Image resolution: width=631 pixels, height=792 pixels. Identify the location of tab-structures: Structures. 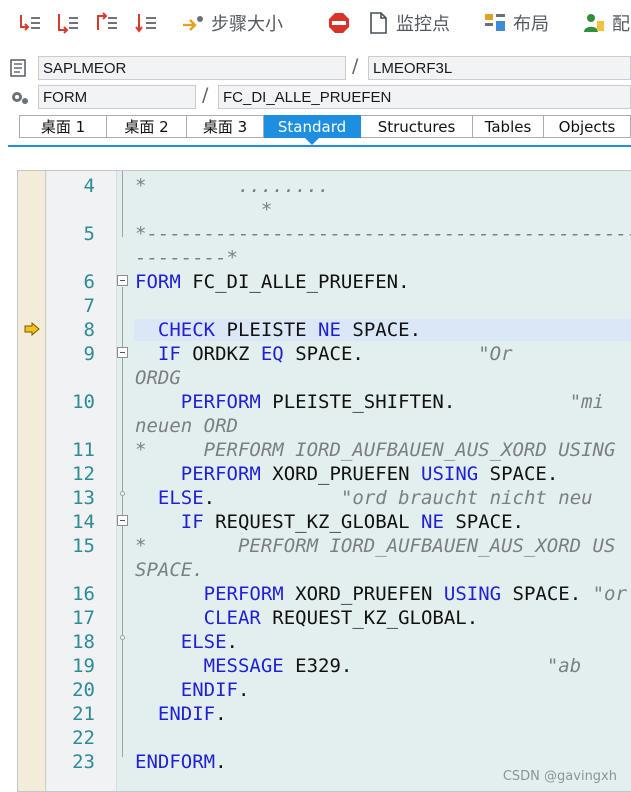
(417, 126).